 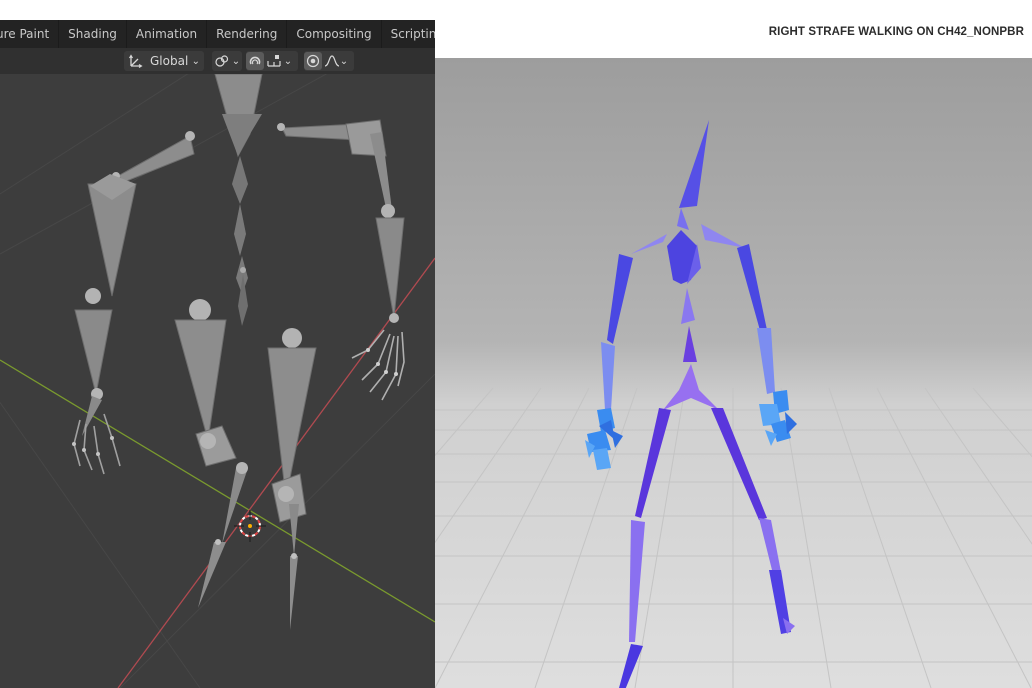 I want to click on snap-target-dropdown: ⌄, so click(x=279, y=61).